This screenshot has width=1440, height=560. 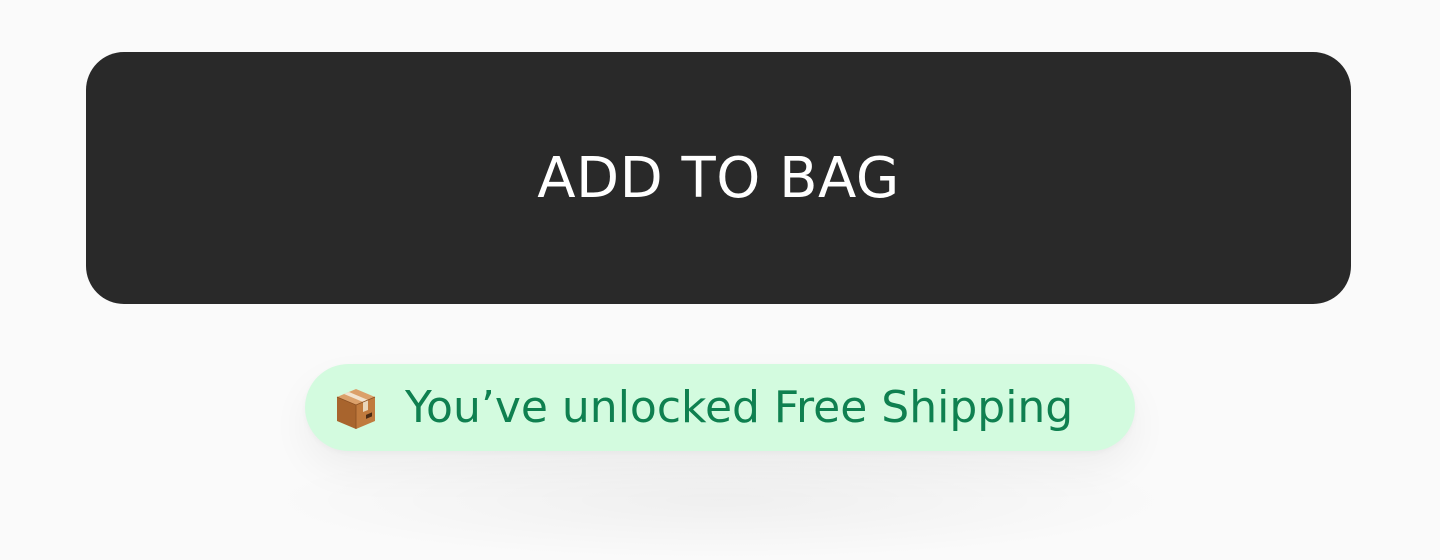 What do you see at coordinates (739, 407) in the screenshot?
I see `free-shipping-text: You’ve unlocked Free Shipping` at bounding box center [739, 407].